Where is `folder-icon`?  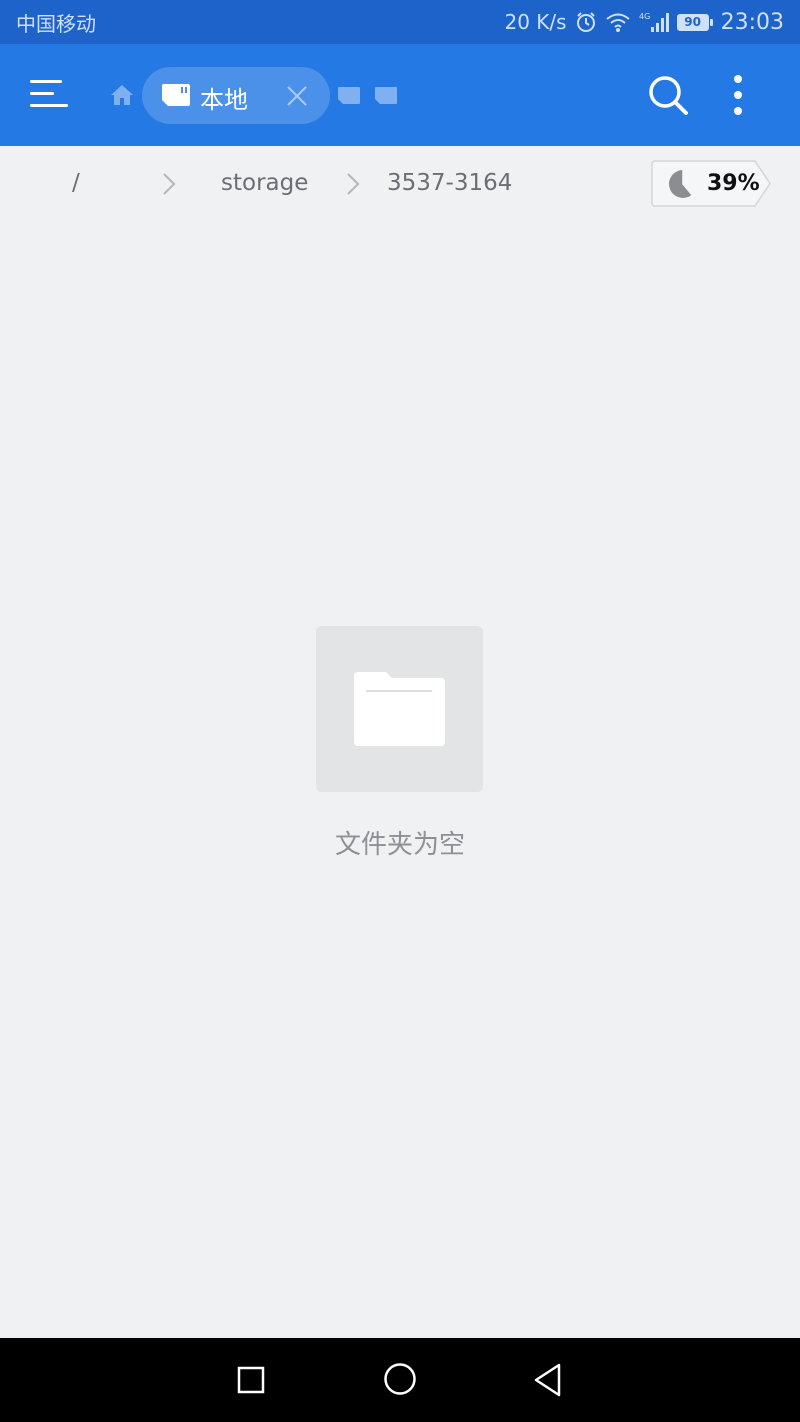
folder-icon is located at coordinates (399, 709).